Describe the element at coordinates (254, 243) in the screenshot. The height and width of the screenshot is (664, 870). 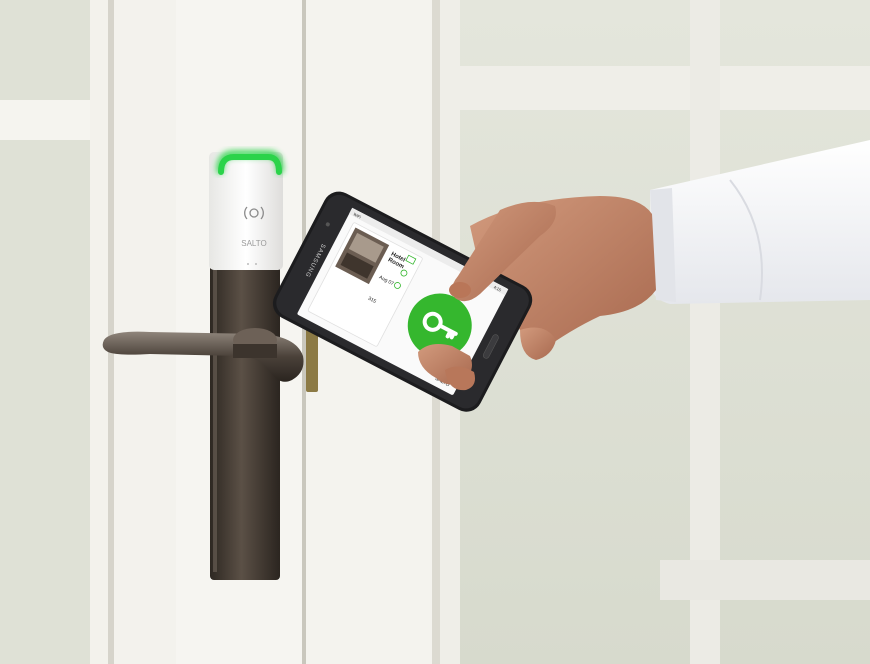
I see `lock-brand-label: SALTO` at that location.